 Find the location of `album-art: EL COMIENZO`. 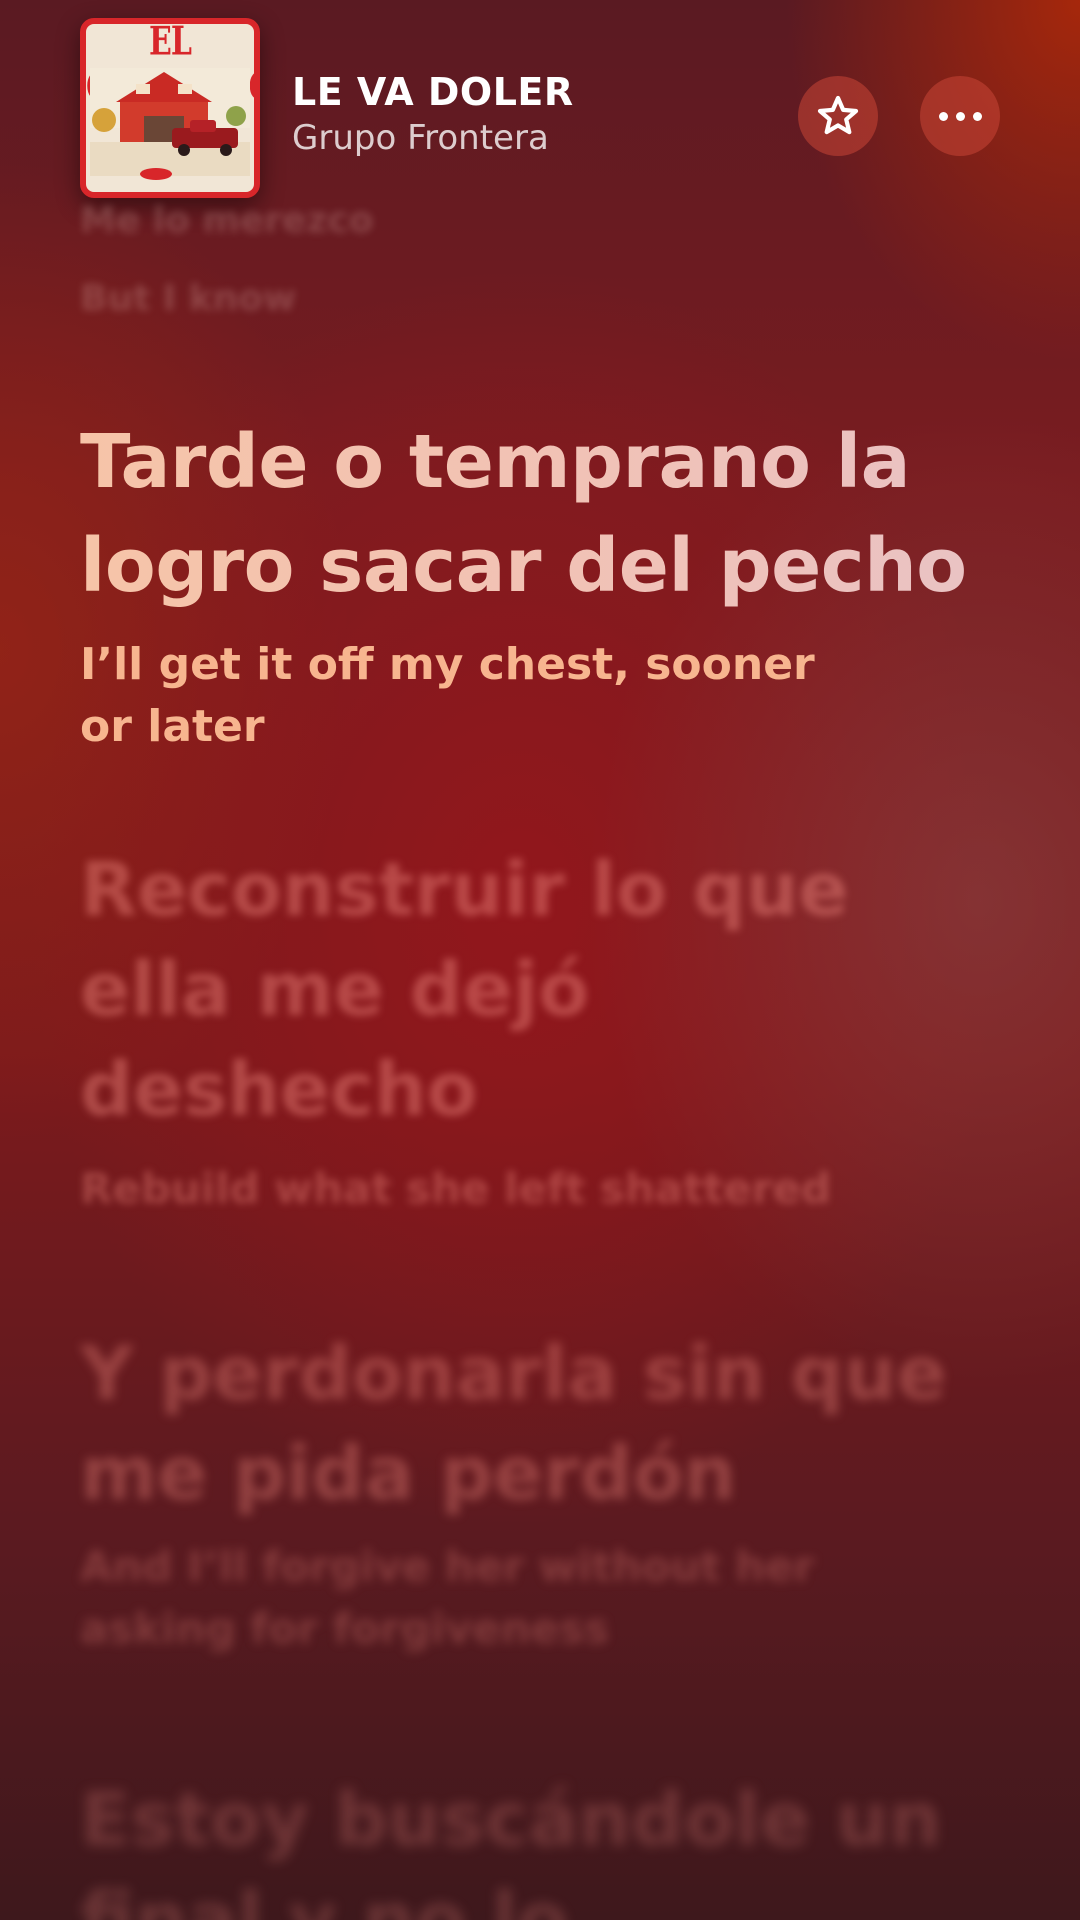

album-art: EL COMIENZO is located at coordinates (170, 108).